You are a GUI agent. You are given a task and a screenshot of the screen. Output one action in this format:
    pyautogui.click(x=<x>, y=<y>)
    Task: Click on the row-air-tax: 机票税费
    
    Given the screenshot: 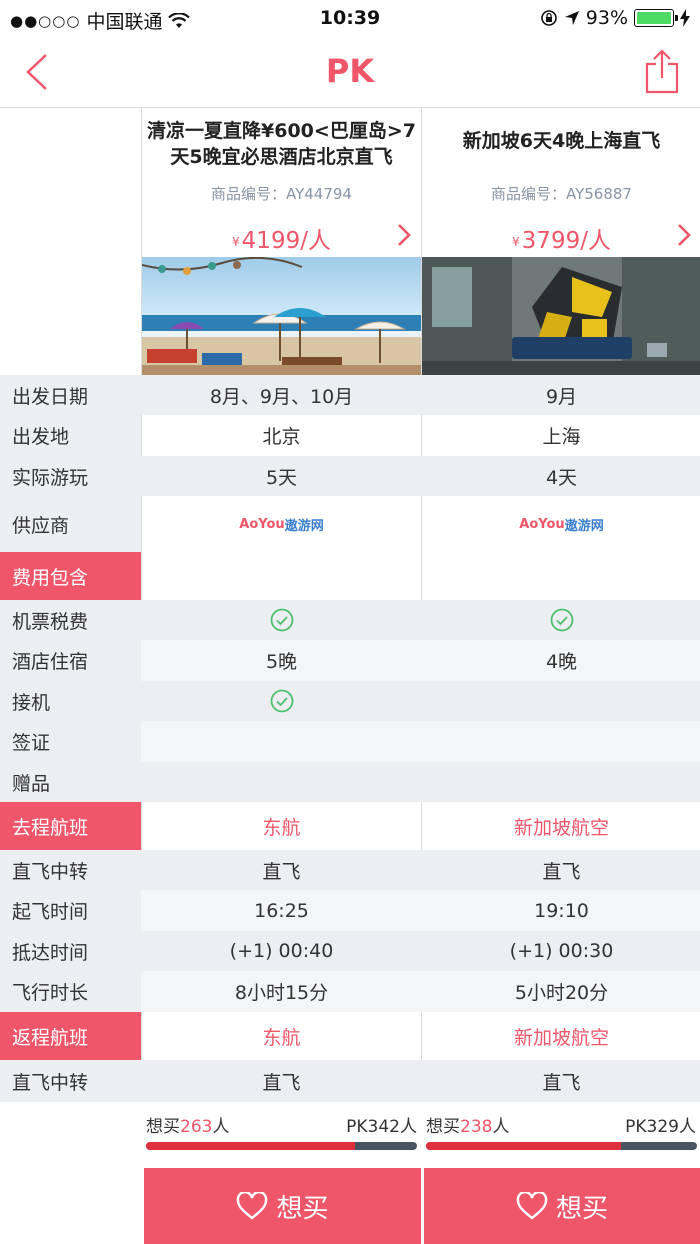 What is the action you would take?
    pyautogui.click(x=350, y=620)
    